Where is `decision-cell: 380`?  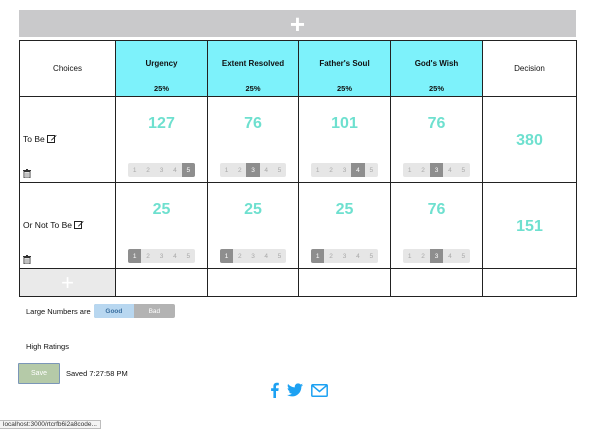 decision-cell: 380 is located at coordinates (529, 139).